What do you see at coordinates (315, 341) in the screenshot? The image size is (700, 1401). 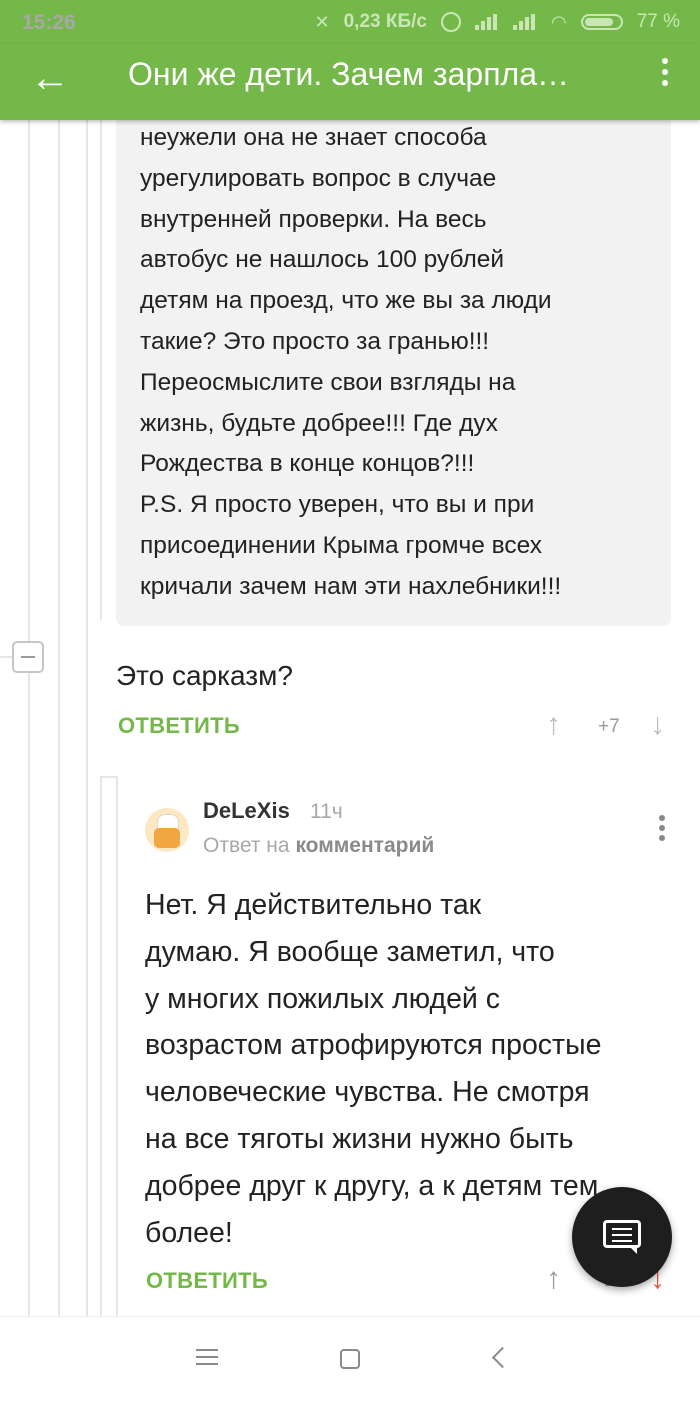 I see `quoted-line: такие? Это просто за гранью!!!` at bounding box center [315, 341].